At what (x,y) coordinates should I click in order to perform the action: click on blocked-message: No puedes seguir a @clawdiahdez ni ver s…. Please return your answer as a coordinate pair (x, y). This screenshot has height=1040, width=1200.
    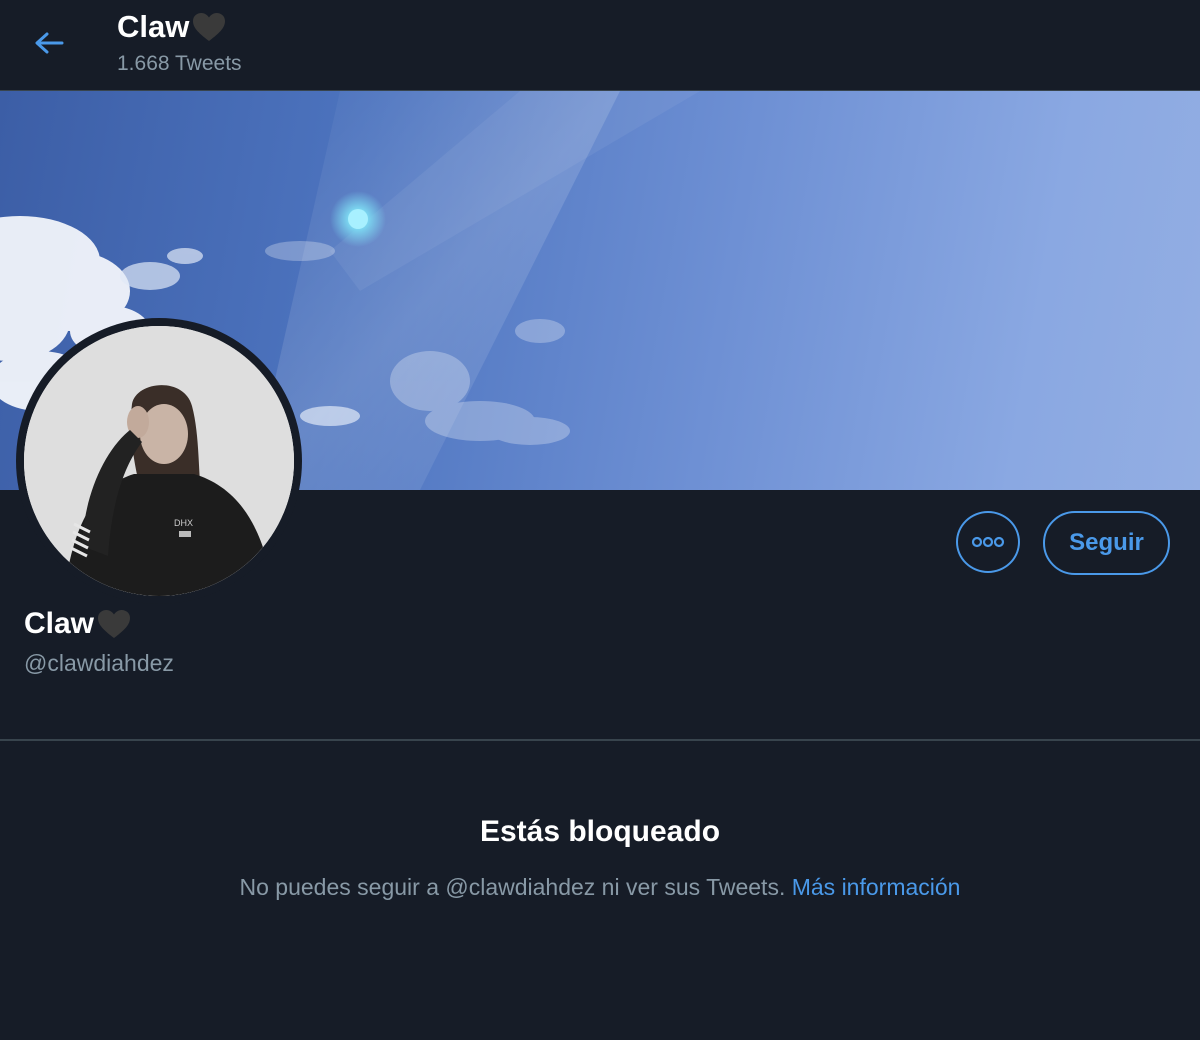
    Looking at the image, I should click on (600, 887).